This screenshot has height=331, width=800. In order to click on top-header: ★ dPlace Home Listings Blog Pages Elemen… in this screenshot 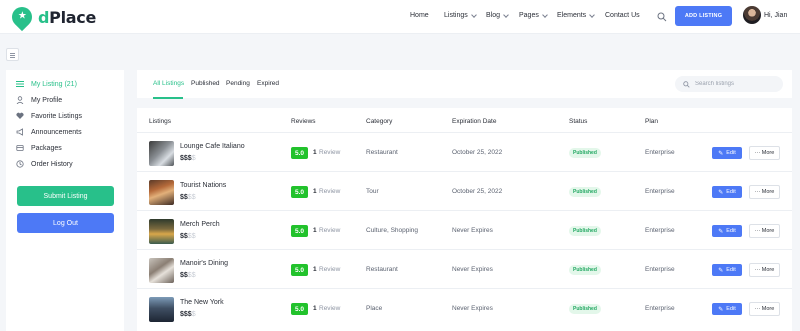, I will do `click(400, 17)`.